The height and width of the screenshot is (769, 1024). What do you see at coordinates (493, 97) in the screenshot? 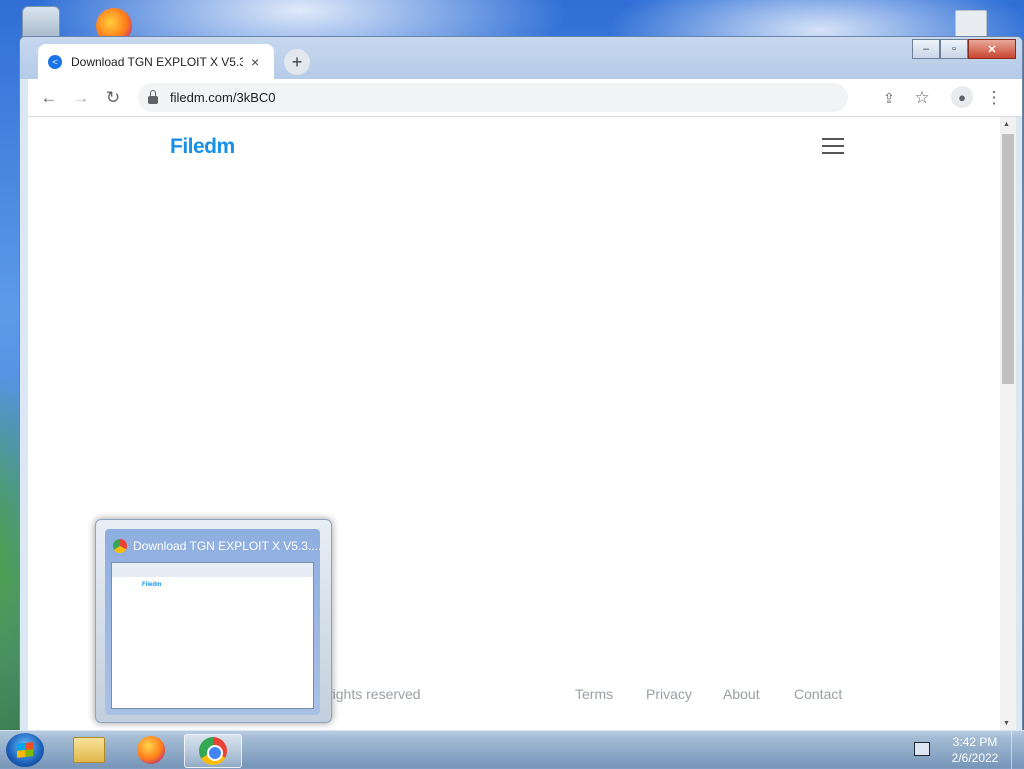
I see `address-bar: filedm.com/3kBC0` at bounding box center [493, 97].